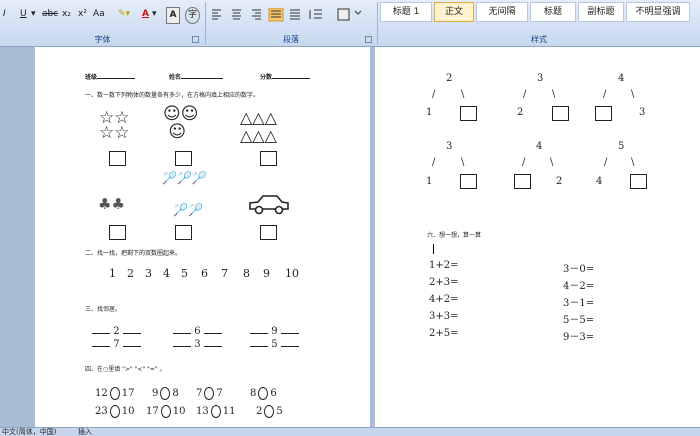 Image resolution: width=700 pixels, height=436 pixels. I want to click on compare-item: 23 10, so click(115, 411).